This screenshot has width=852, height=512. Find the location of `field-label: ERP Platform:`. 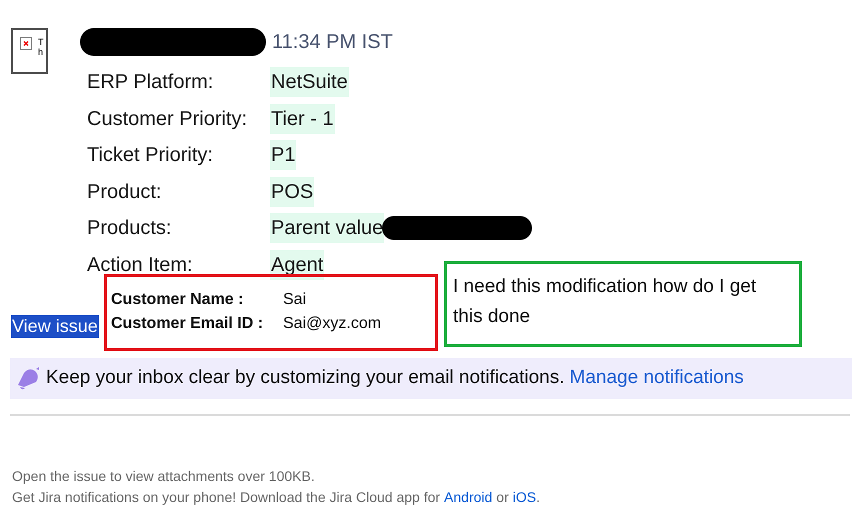

field-label: ERP Platform: is located at coordinates (150, 83).